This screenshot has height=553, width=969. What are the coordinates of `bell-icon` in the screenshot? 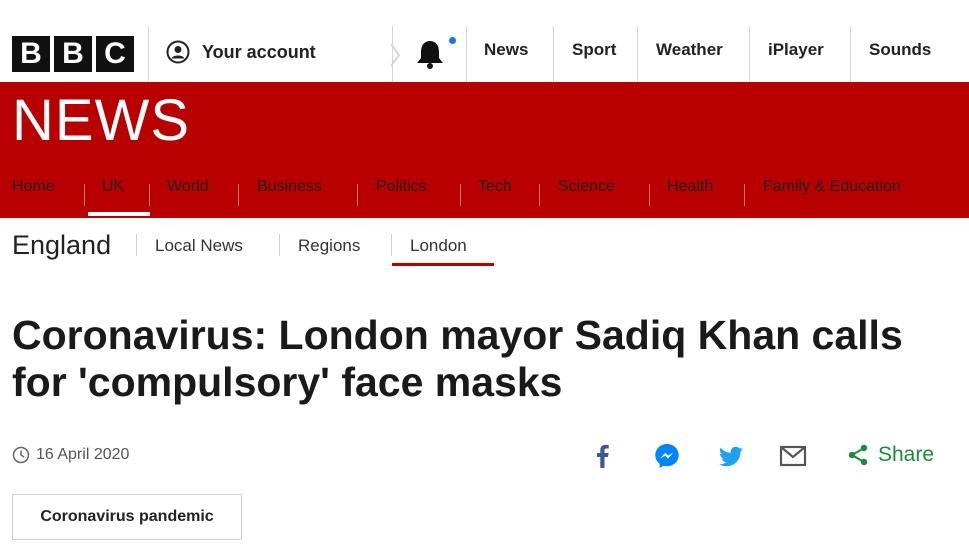 It's located at (430, 54).